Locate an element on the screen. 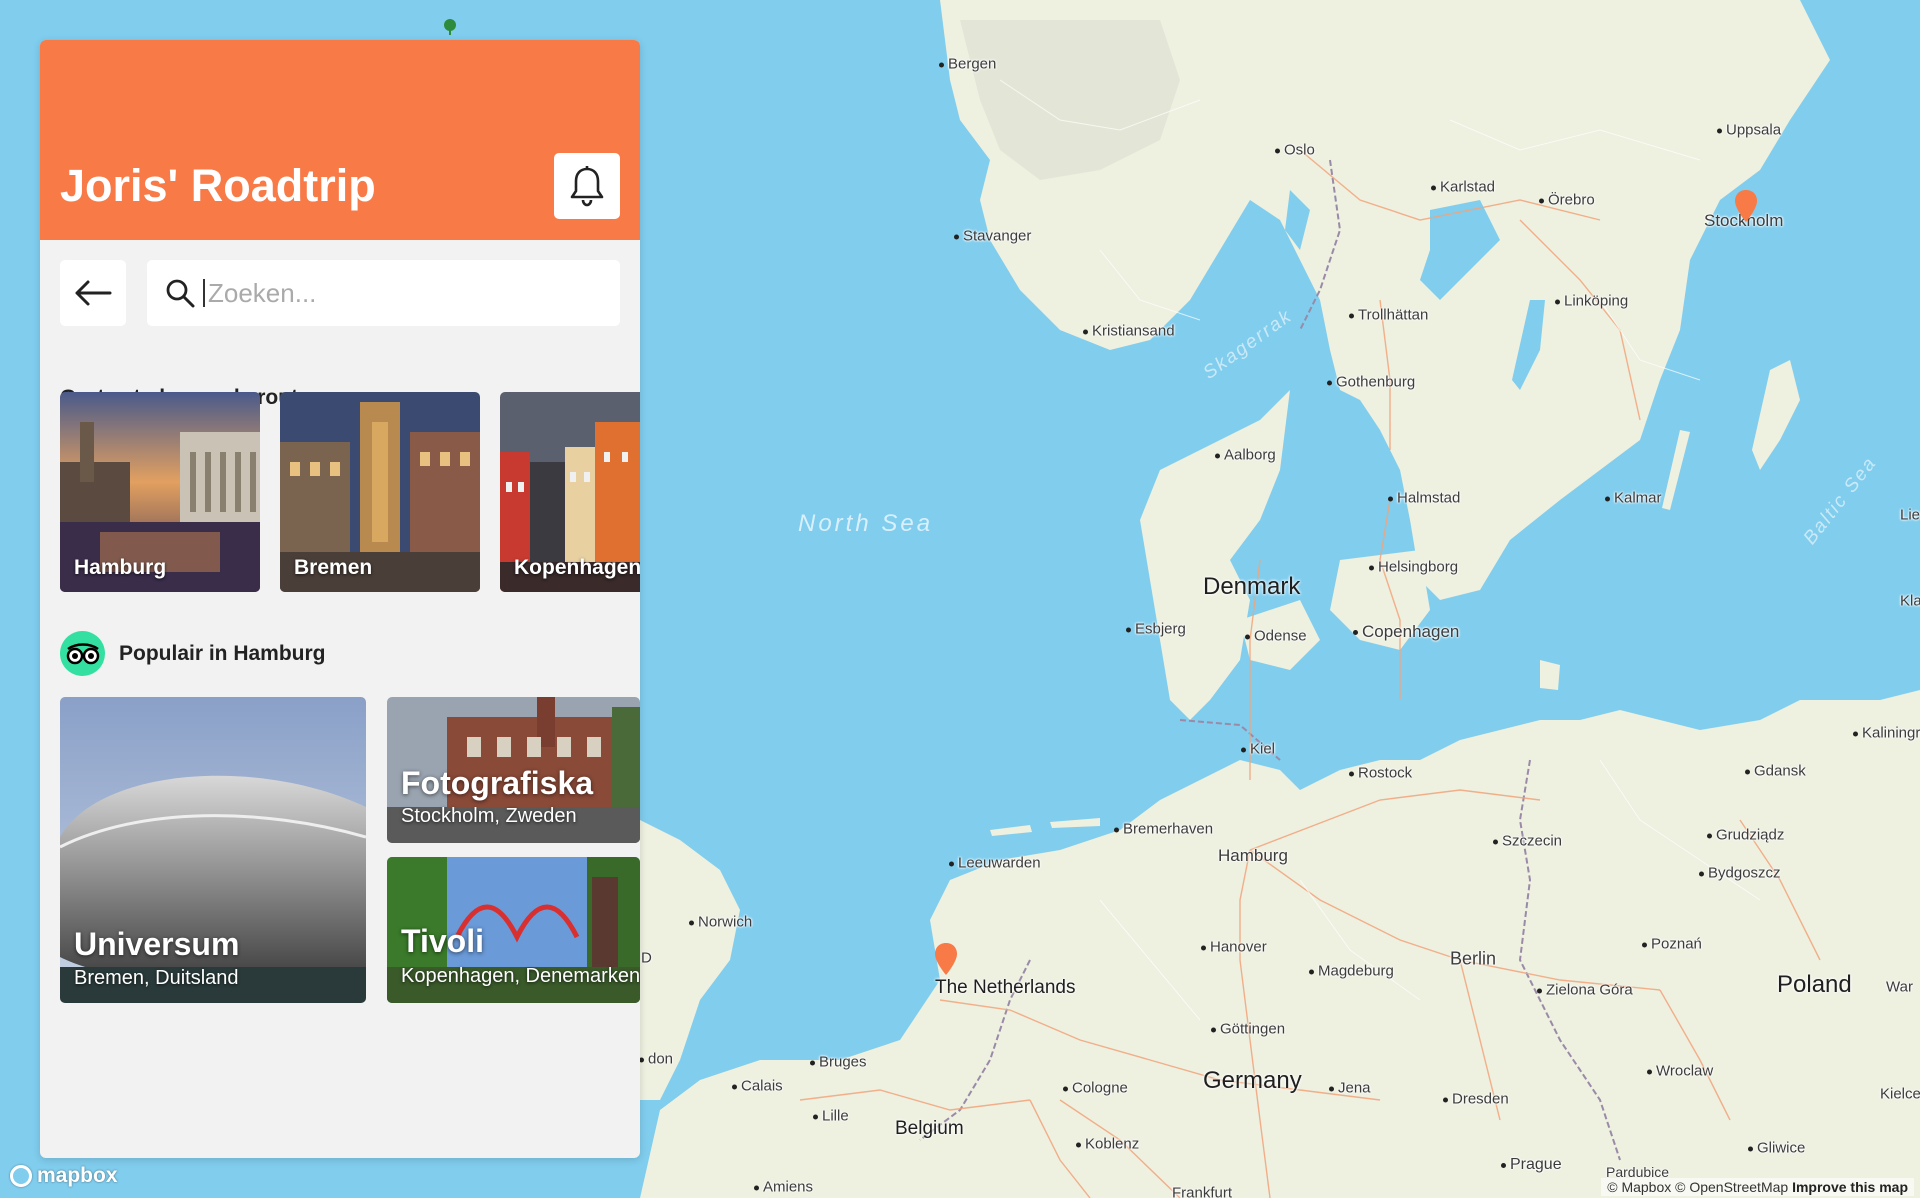  city-label: Bergen is located at coordinates (967, 64).